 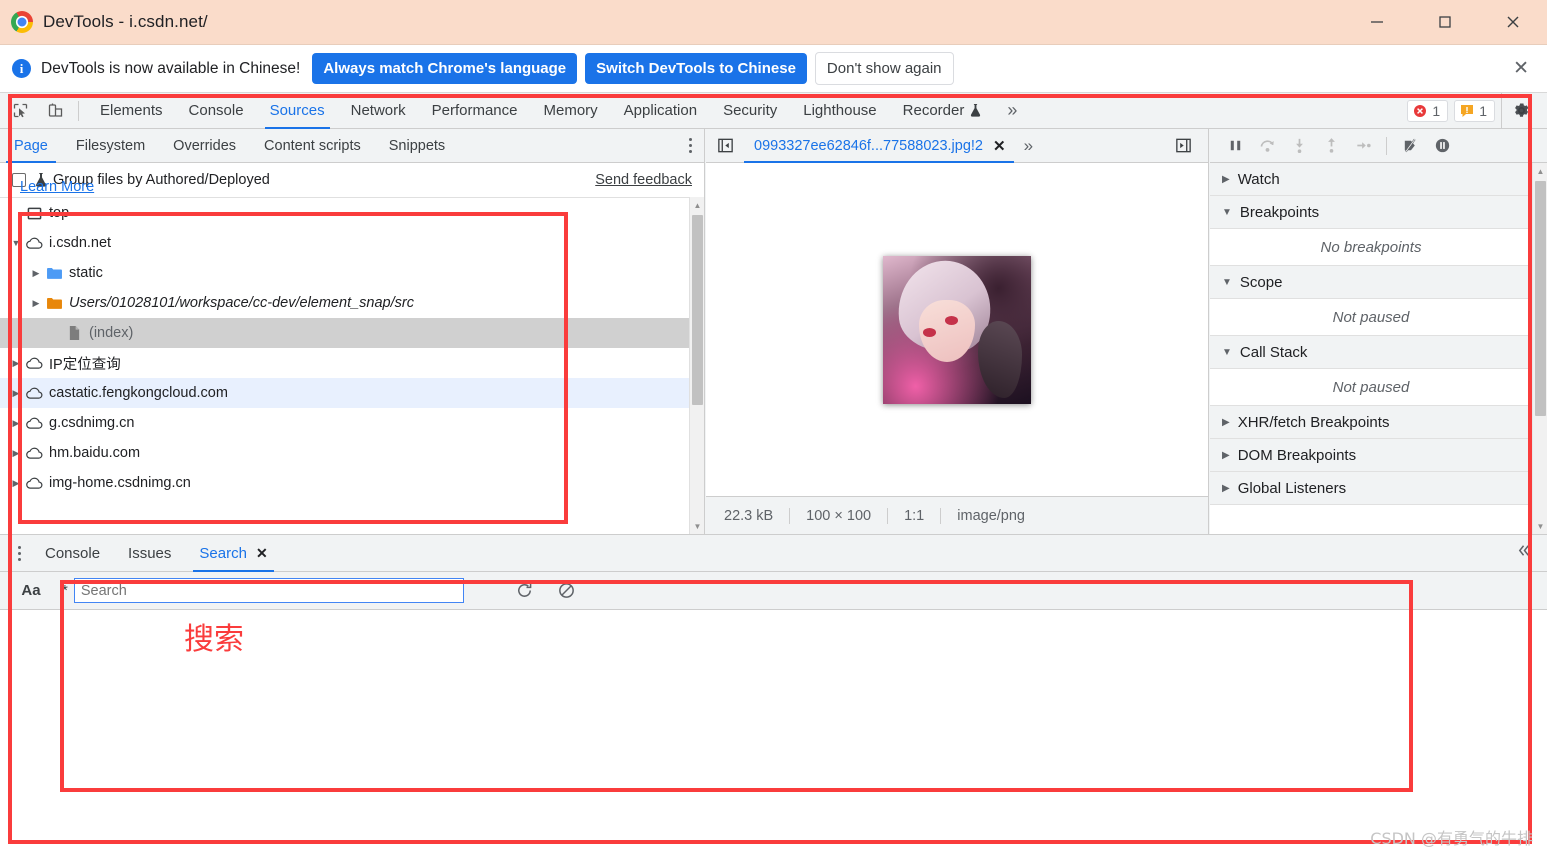 I want to click on debugger-scroll-thumb, so click(x=1540, y=298).